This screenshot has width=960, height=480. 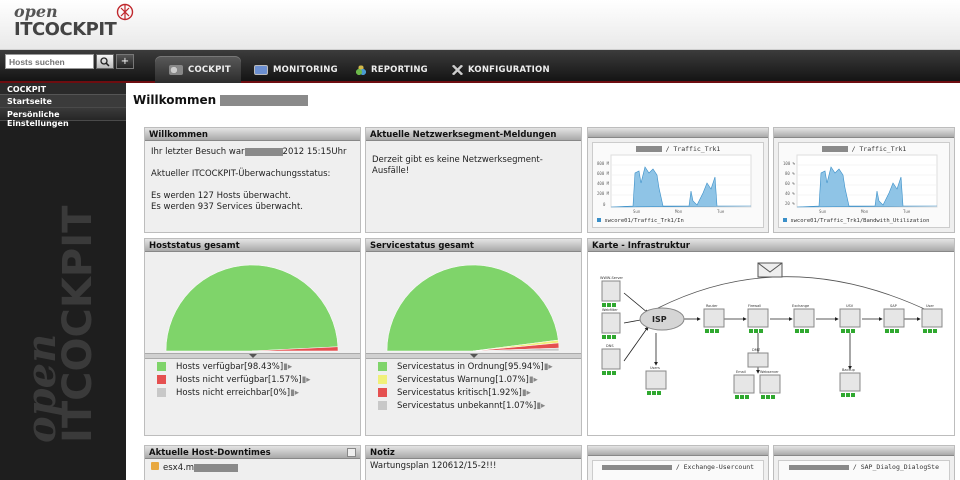 What do you see at coordinates (252, 134) in the screenshot?
I see `panel-title: Willkommen` at bounding box center [252, 134].